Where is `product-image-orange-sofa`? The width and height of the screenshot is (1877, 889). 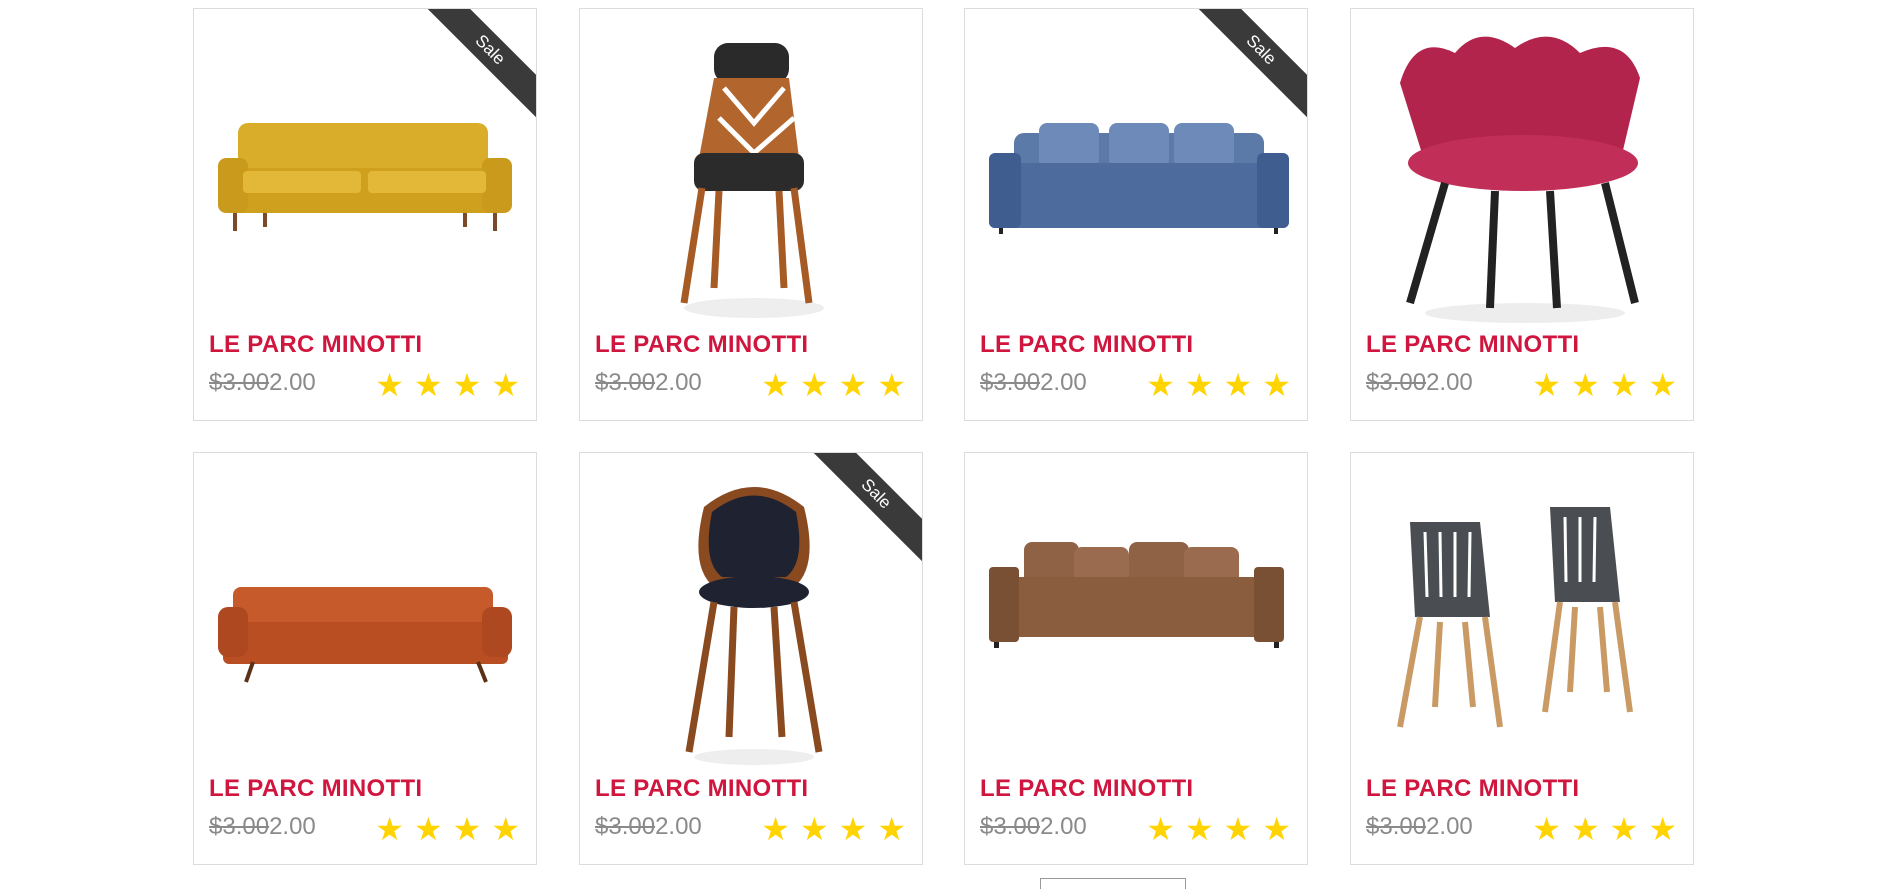 product-image-orange-sofa is located at coordinates (365, 617).